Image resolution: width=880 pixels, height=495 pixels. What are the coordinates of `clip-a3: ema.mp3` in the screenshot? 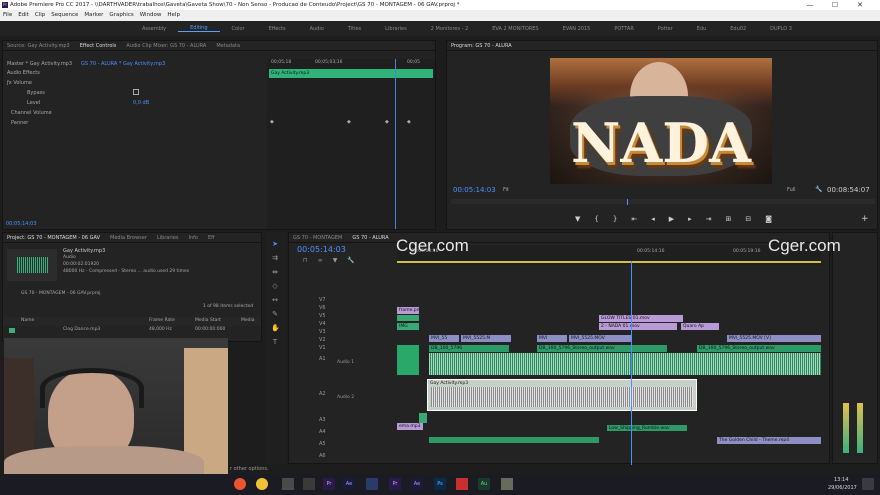 It's located at (410, 426).